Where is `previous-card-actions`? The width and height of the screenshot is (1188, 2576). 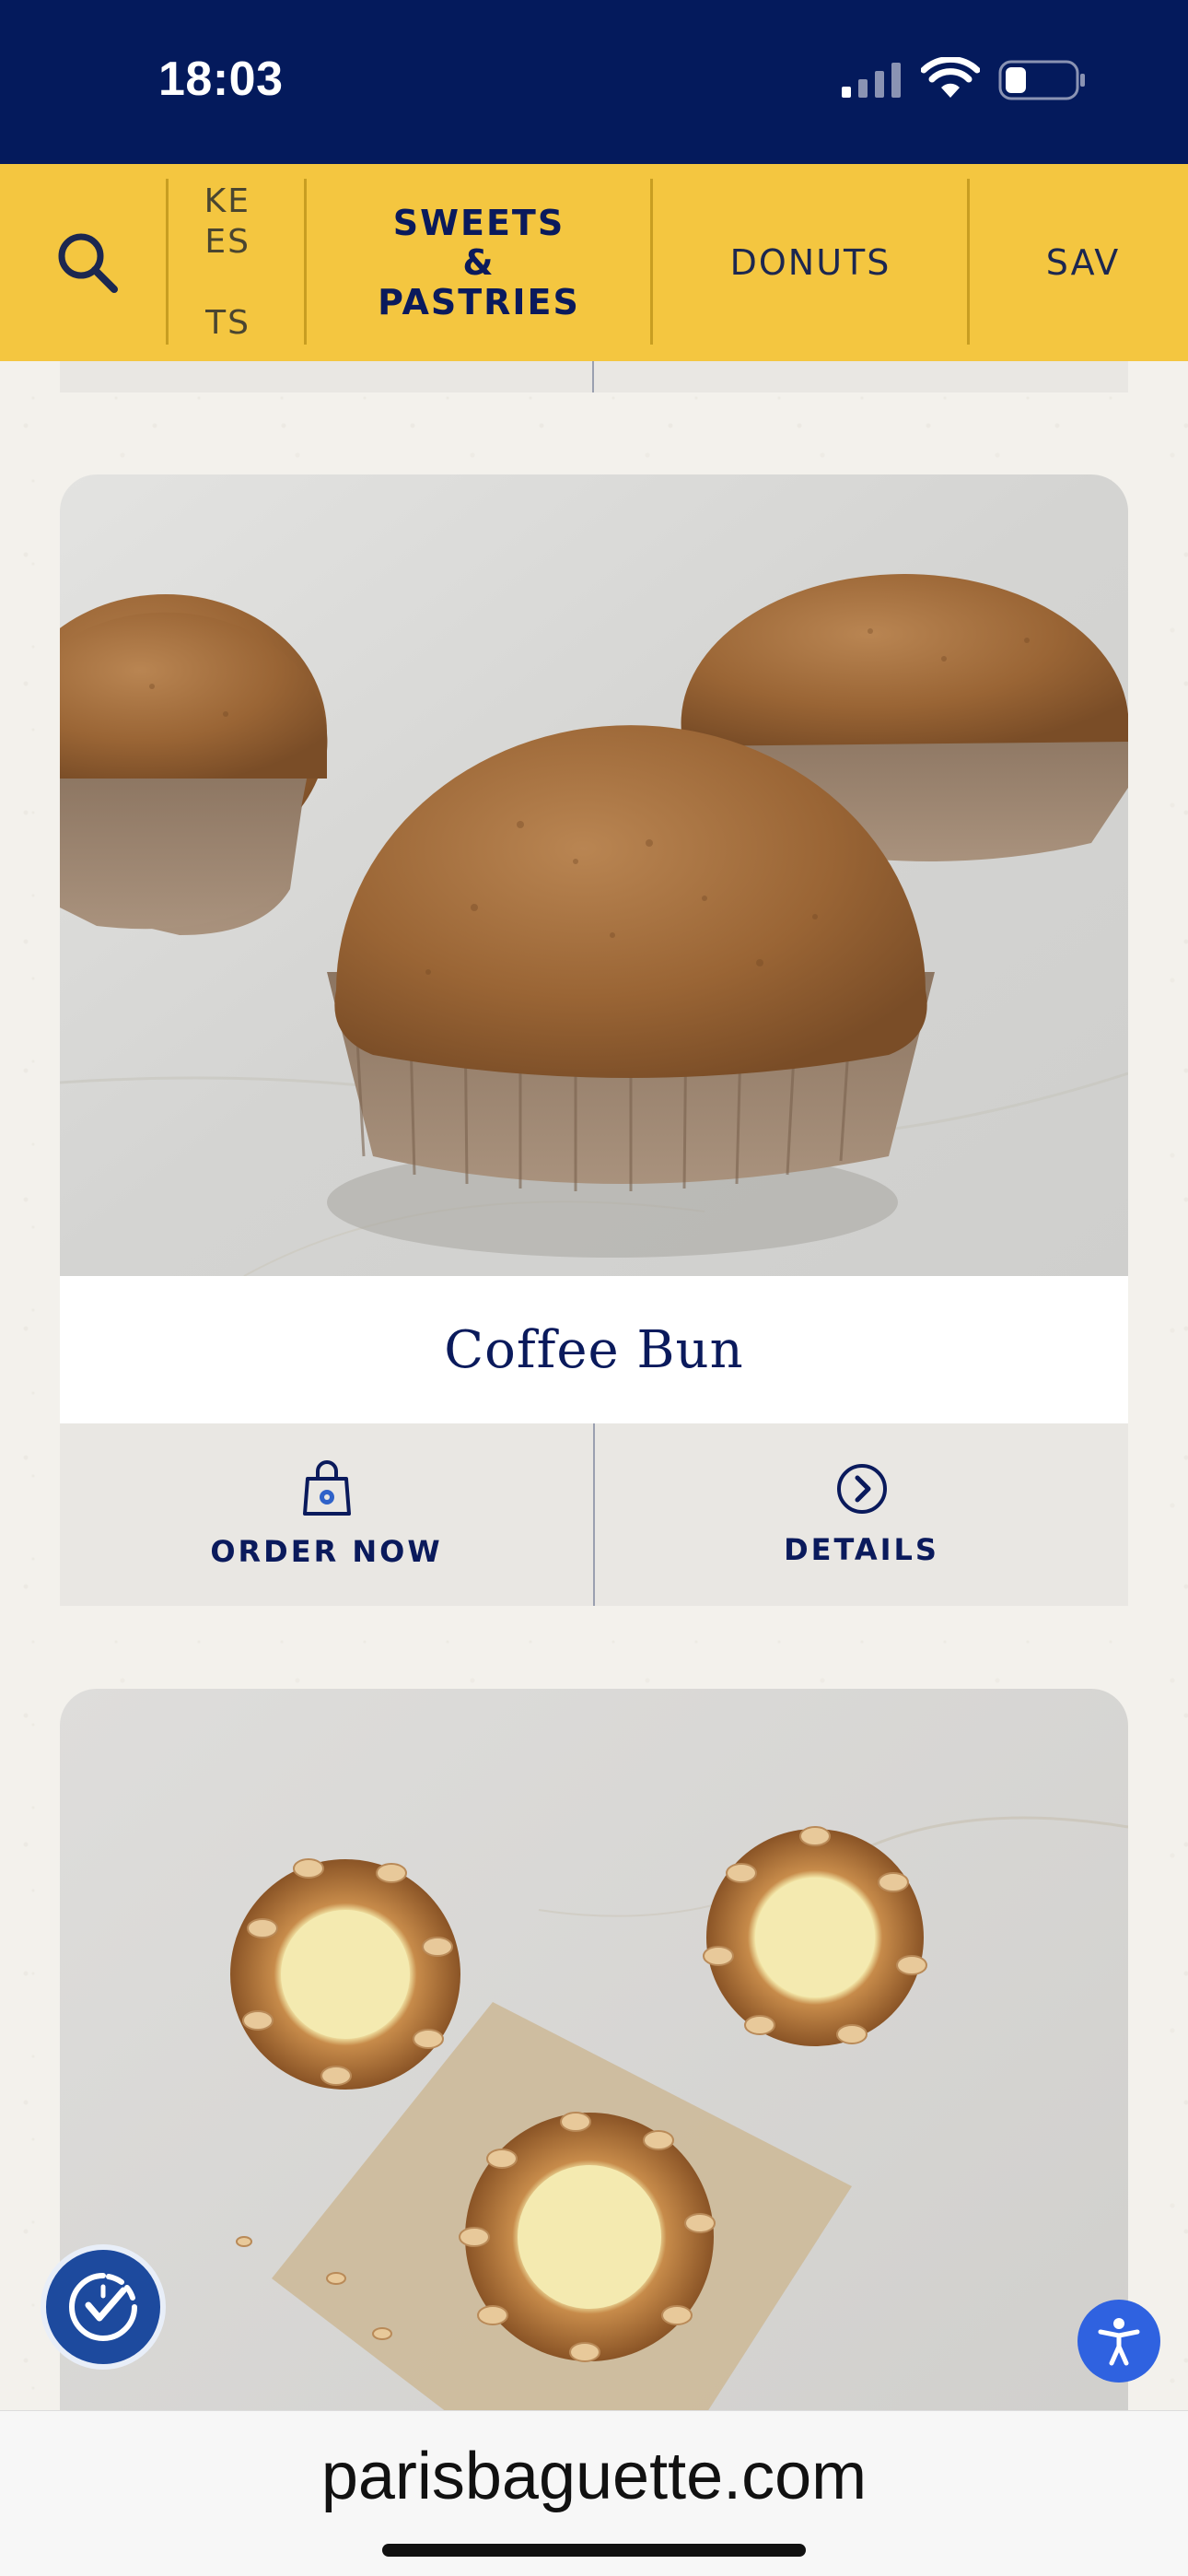 previous-card-actions is located at coordinates (594, 376).